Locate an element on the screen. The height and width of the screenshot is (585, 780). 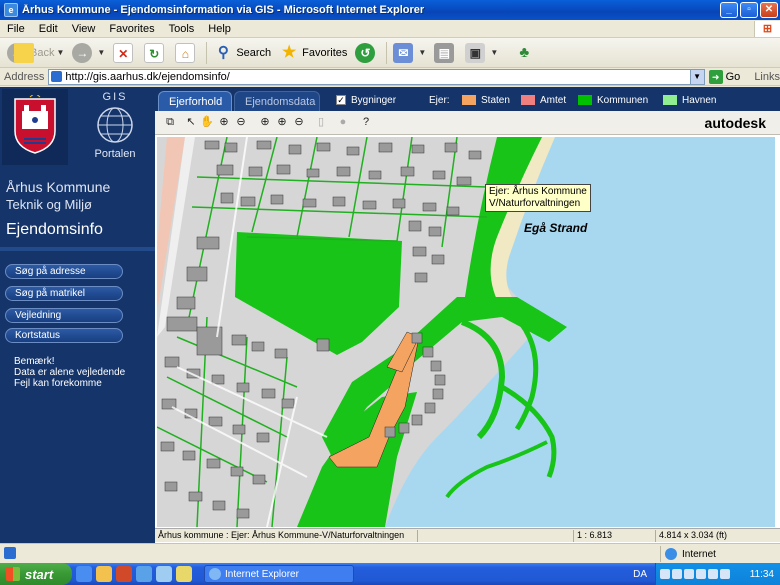
search-button: ⚲ Search is located at coordinates (242, 53).